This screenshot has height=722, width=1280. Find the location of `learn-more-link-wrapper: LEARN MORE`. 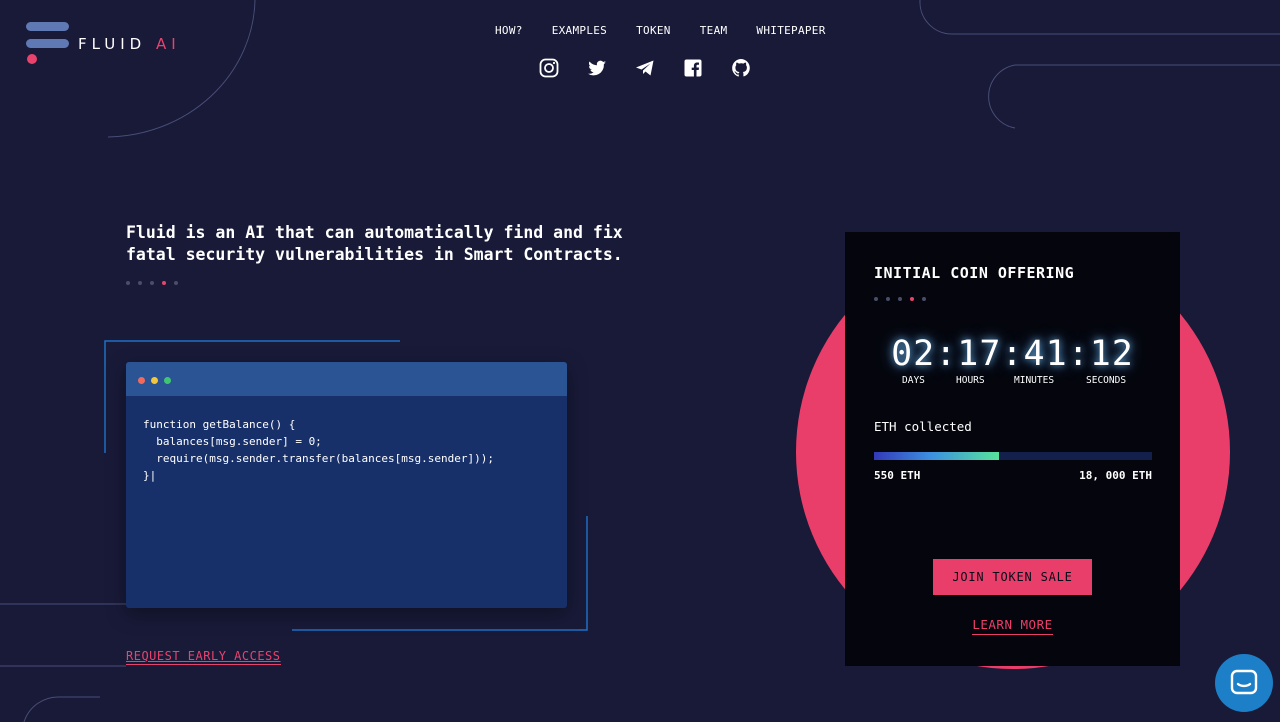

learn-more-link-wrapper: LEARN MORE is located at coordinates (1012, 626).